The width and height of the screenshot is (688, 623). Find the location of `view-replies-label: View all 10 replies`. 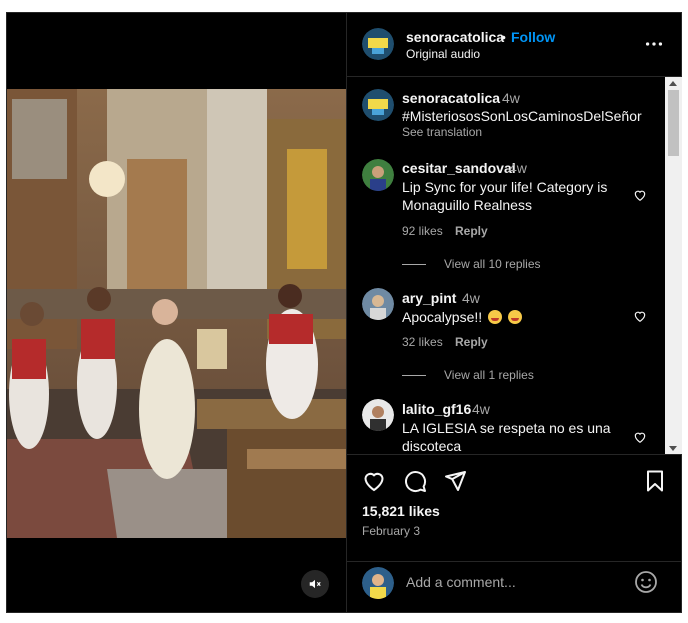

view-replies-label: View all 10 replies is located at coordinates (492, 264).